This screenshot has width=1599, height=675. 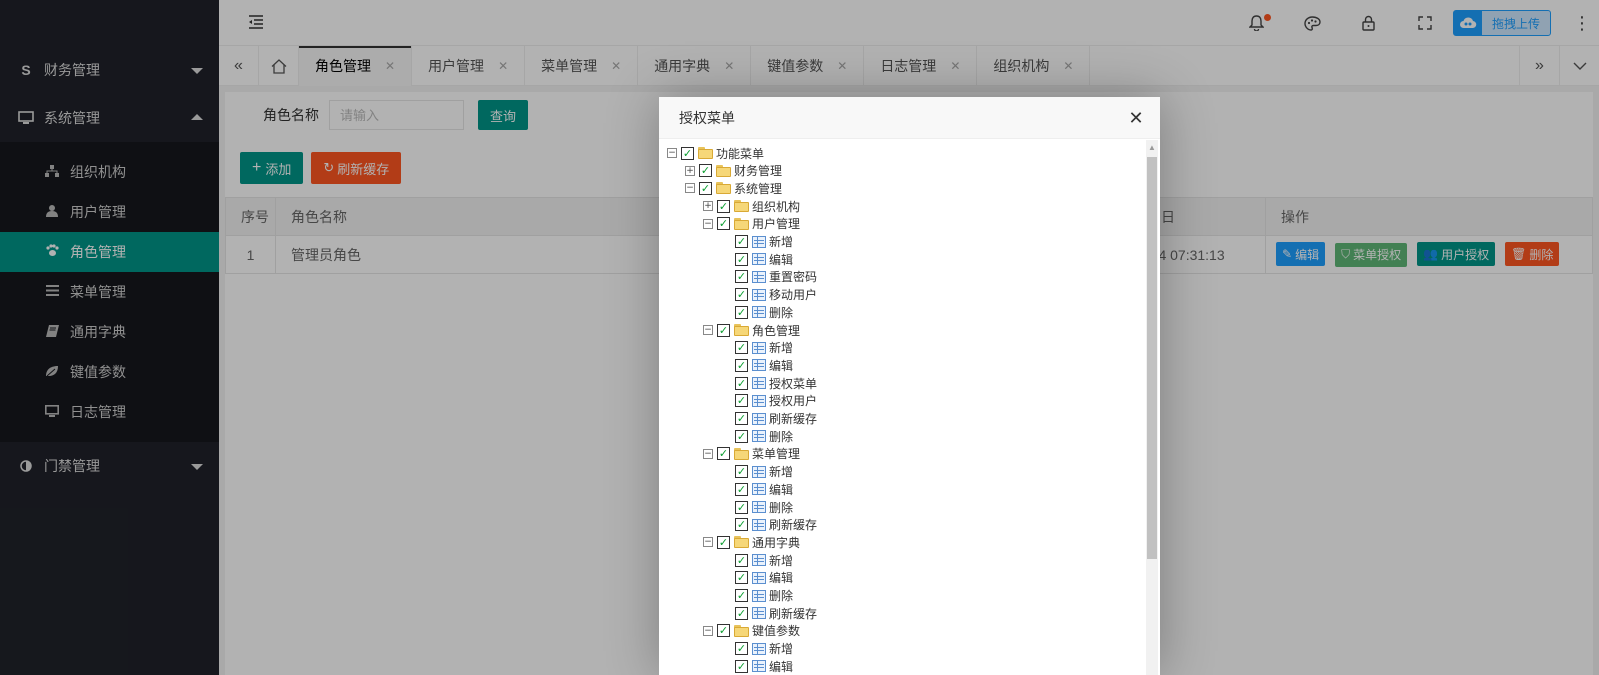 I want to click on tree-node: − ✓ 系统管理, so click(x=733, y=188).